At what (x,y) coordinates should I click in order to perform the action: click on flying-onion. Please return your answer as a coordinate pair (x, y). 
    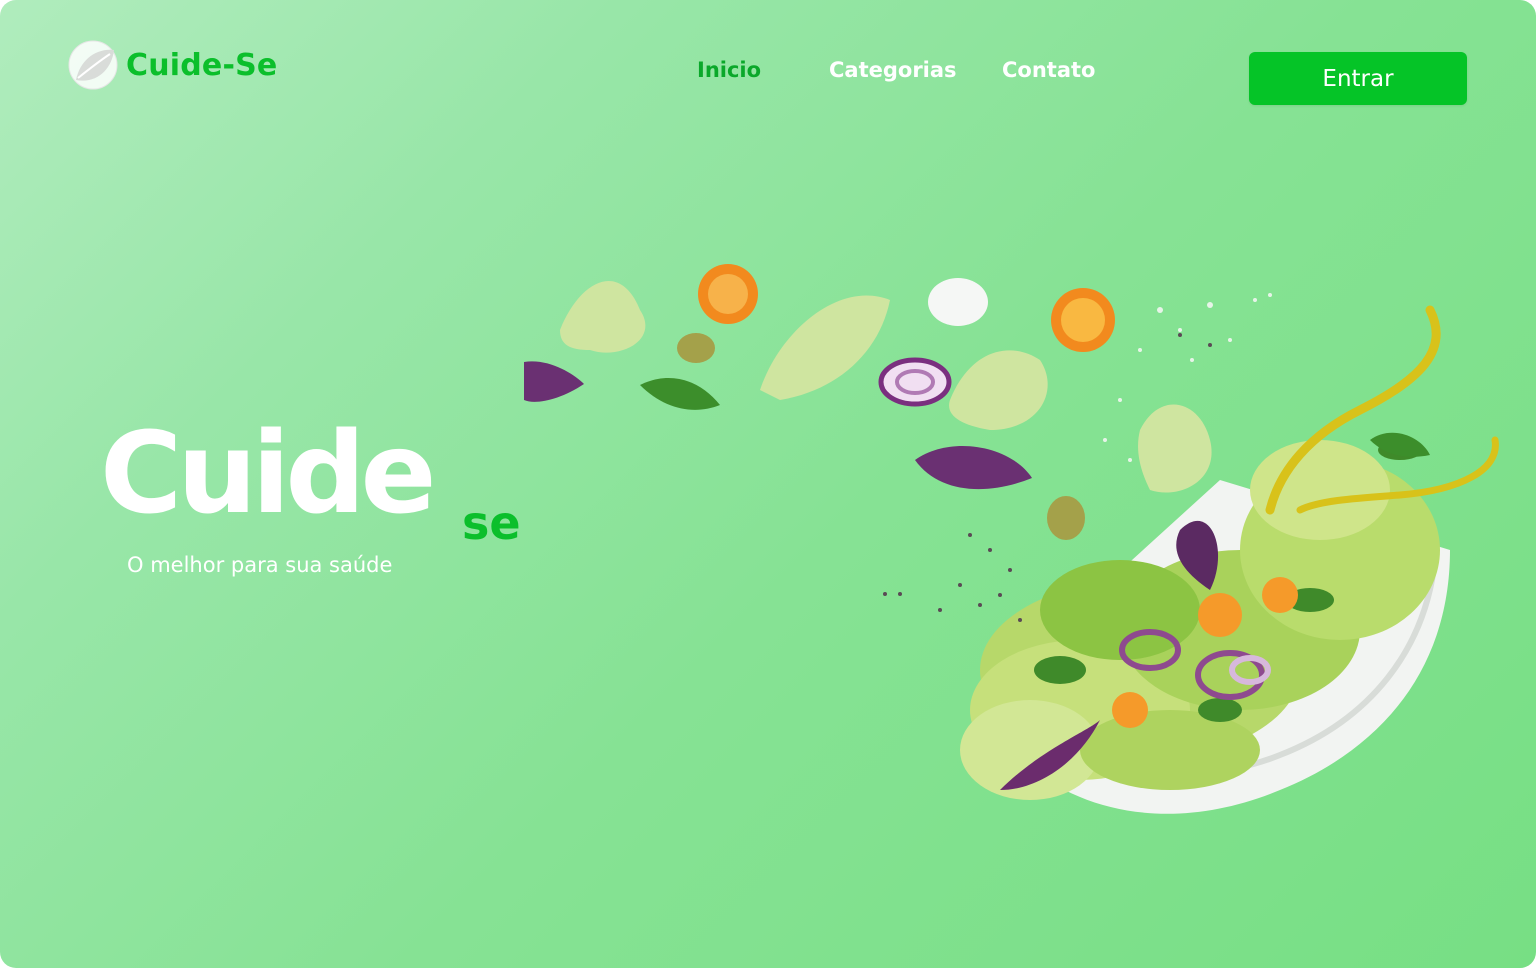
    Looking at the image, I should click on (915, 382).